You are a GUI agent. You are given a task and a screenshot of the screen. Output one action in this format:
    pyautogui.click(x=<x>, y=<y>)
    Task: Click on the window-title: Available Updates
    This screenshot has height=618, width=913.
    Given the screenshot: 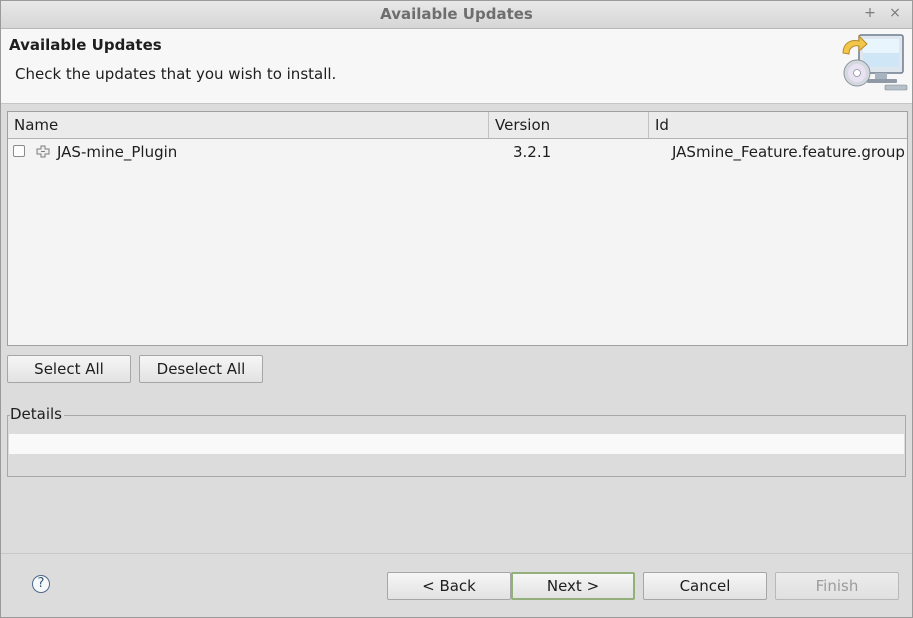 What is the action you would take?
    pyautogui.click(x=456, y=14)
    